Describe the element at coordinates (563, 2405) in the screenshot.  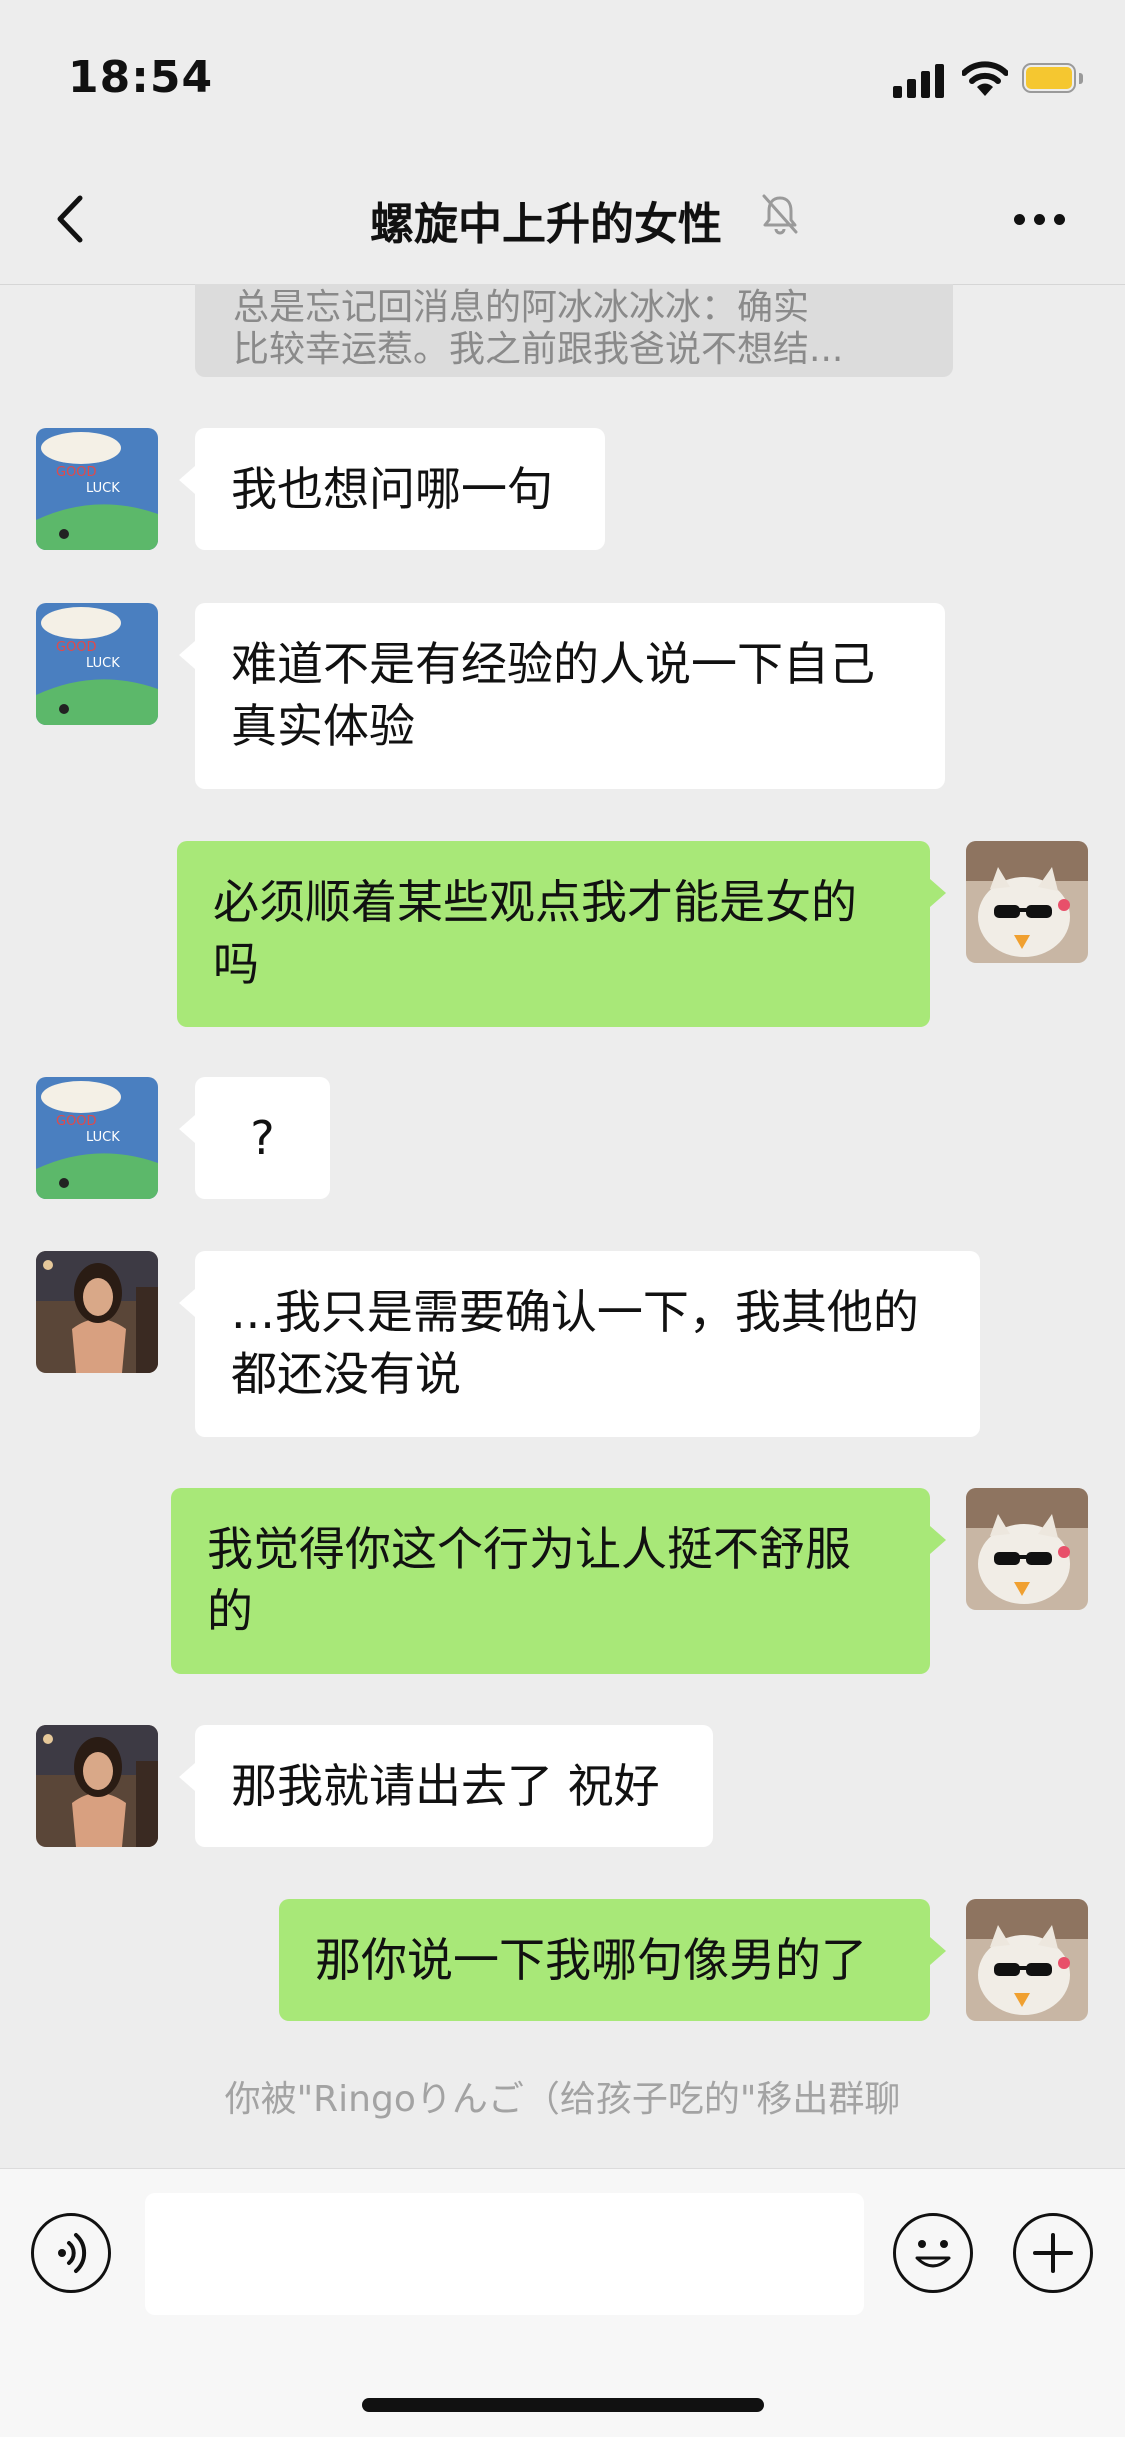
I see `home-indicator` at that location.